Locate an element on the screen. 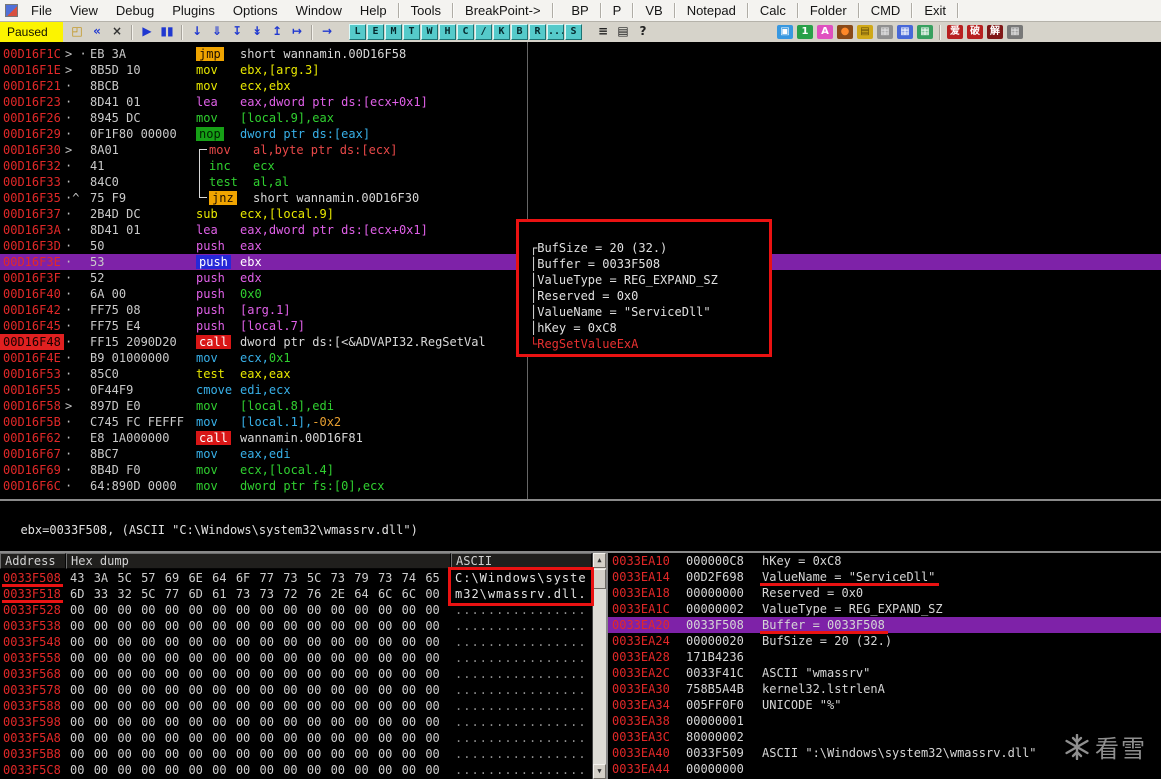  letter-button-slash: / is located at coordinates (483, 32).